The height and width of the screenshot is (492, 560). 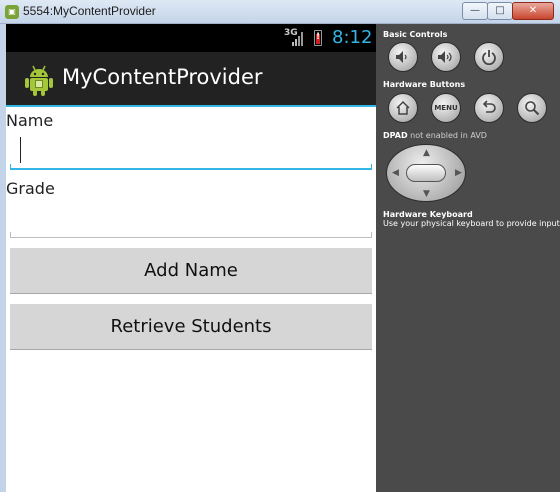 What do you see at coordinates (500, 11) in the screenshot?
I see `maximize-button: □` at bounding box center [500, 11].